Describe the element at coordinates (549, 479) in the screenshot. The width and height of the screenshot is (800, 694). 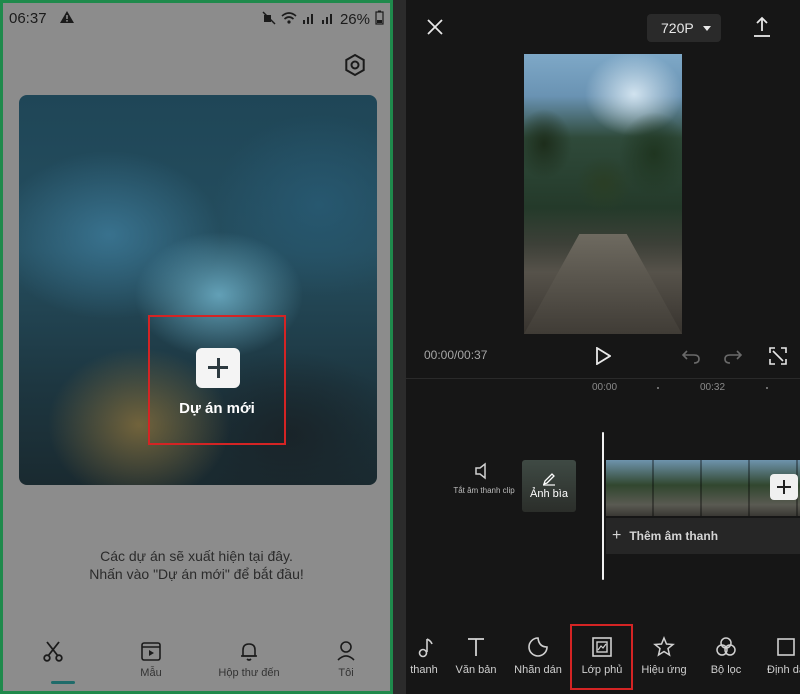
I see `edit-pencil-icon` at that location.